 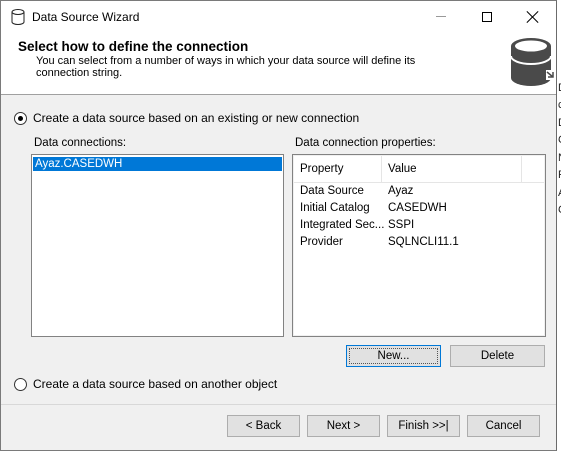 I want to click on table-row: Initial Catalog CASEDWH, so click(x=419, y=208).